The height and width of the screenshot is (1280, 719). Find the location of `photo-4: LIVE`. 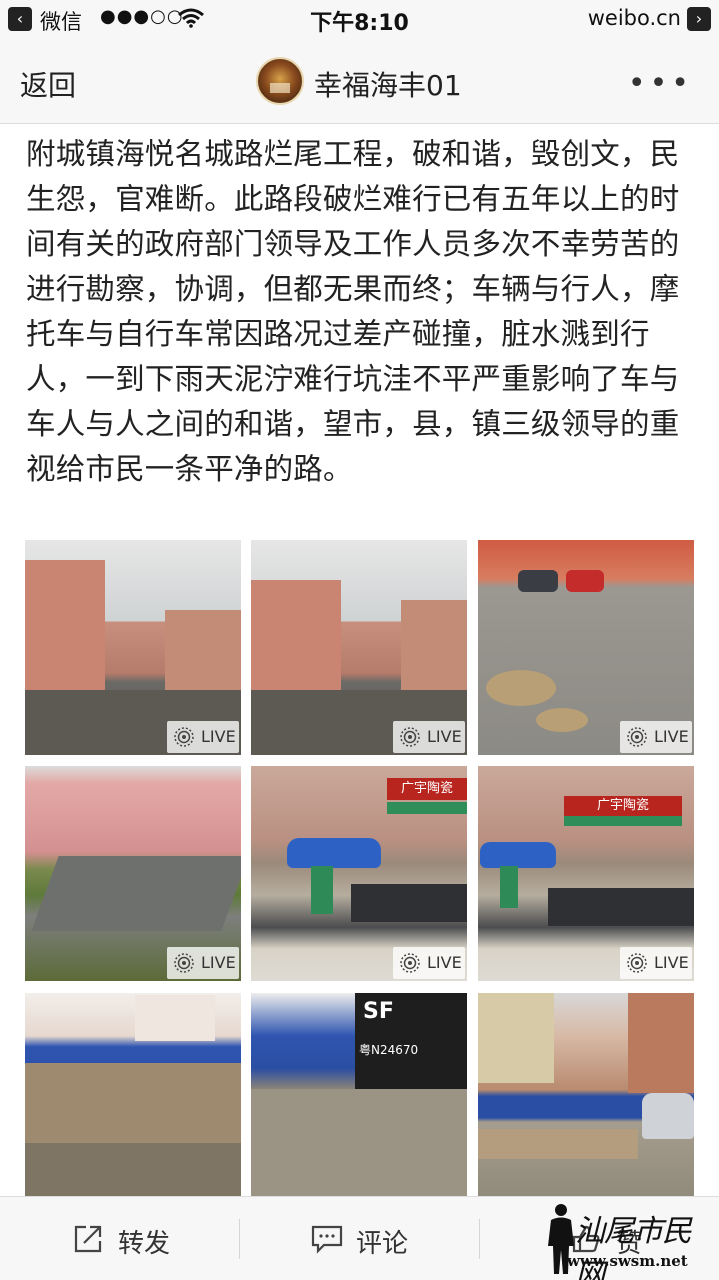

photo-4: LIVE is located at coordinates (133, 873).